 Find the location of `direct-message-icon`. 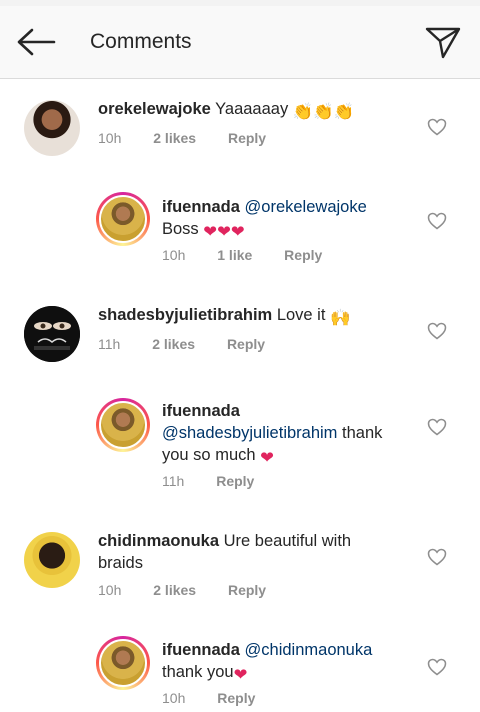

direct-message-icon is located at coordinates (443, 42).